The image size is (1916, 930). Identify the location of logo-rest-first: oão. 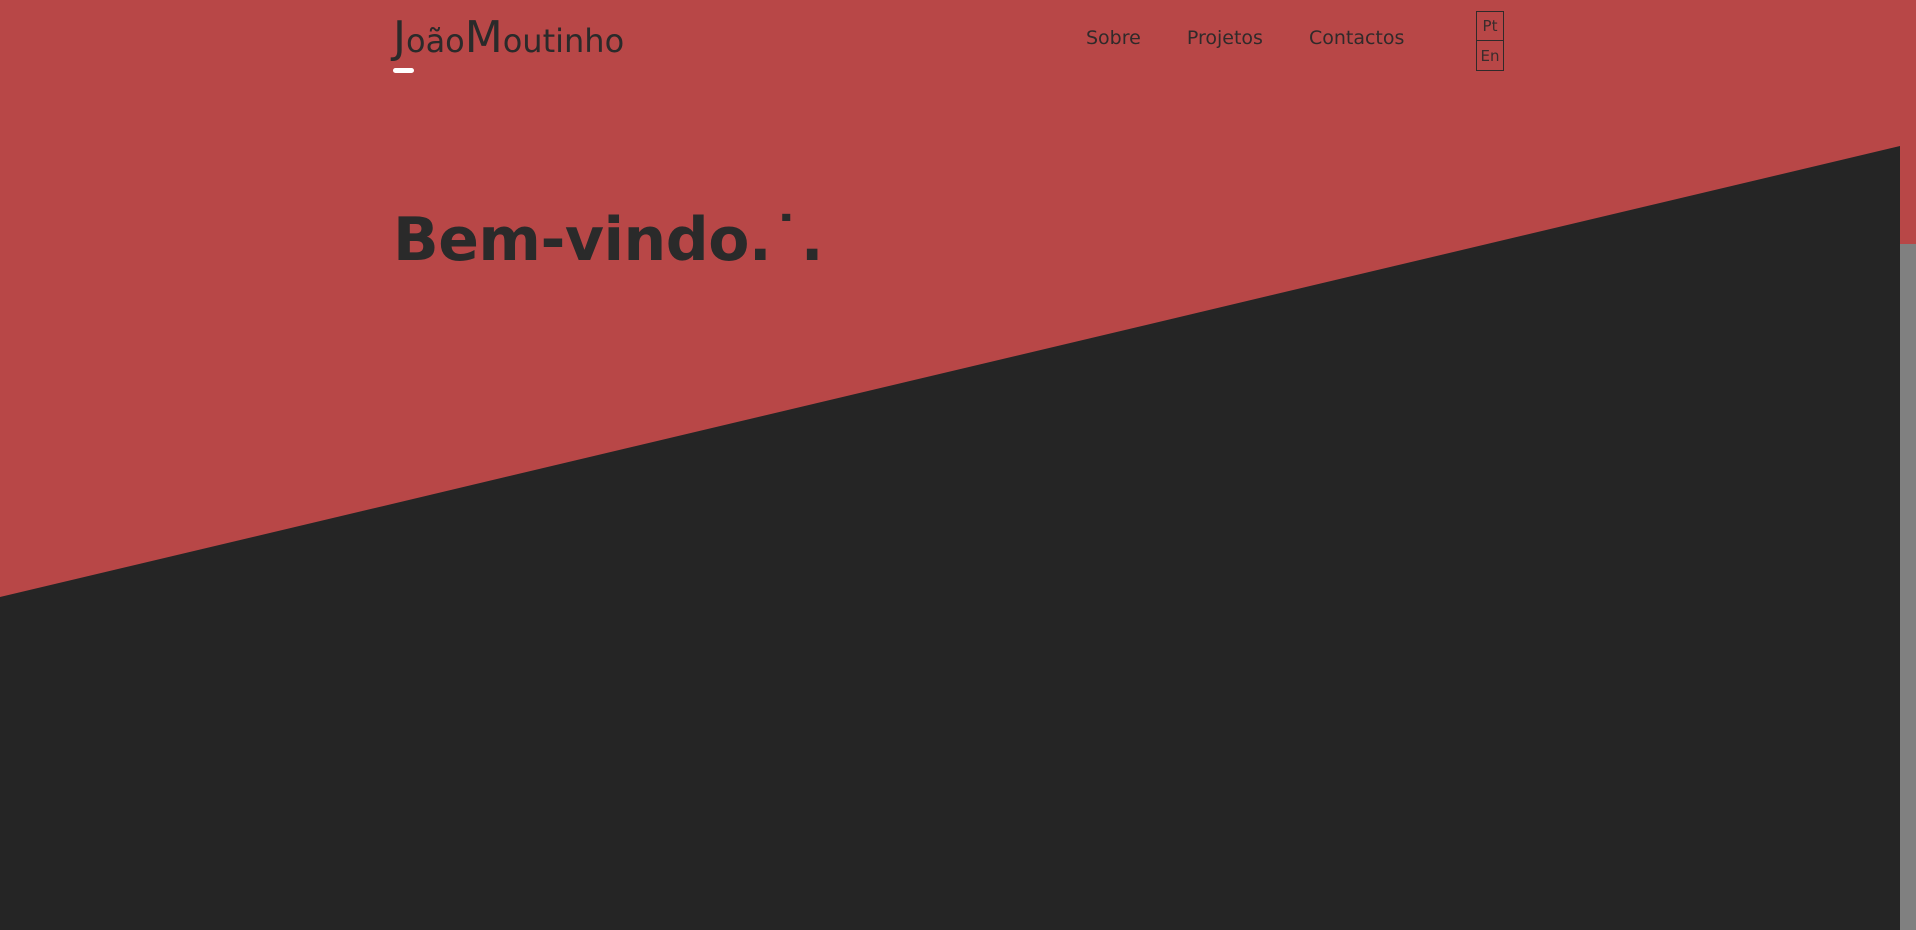
(435, 41).